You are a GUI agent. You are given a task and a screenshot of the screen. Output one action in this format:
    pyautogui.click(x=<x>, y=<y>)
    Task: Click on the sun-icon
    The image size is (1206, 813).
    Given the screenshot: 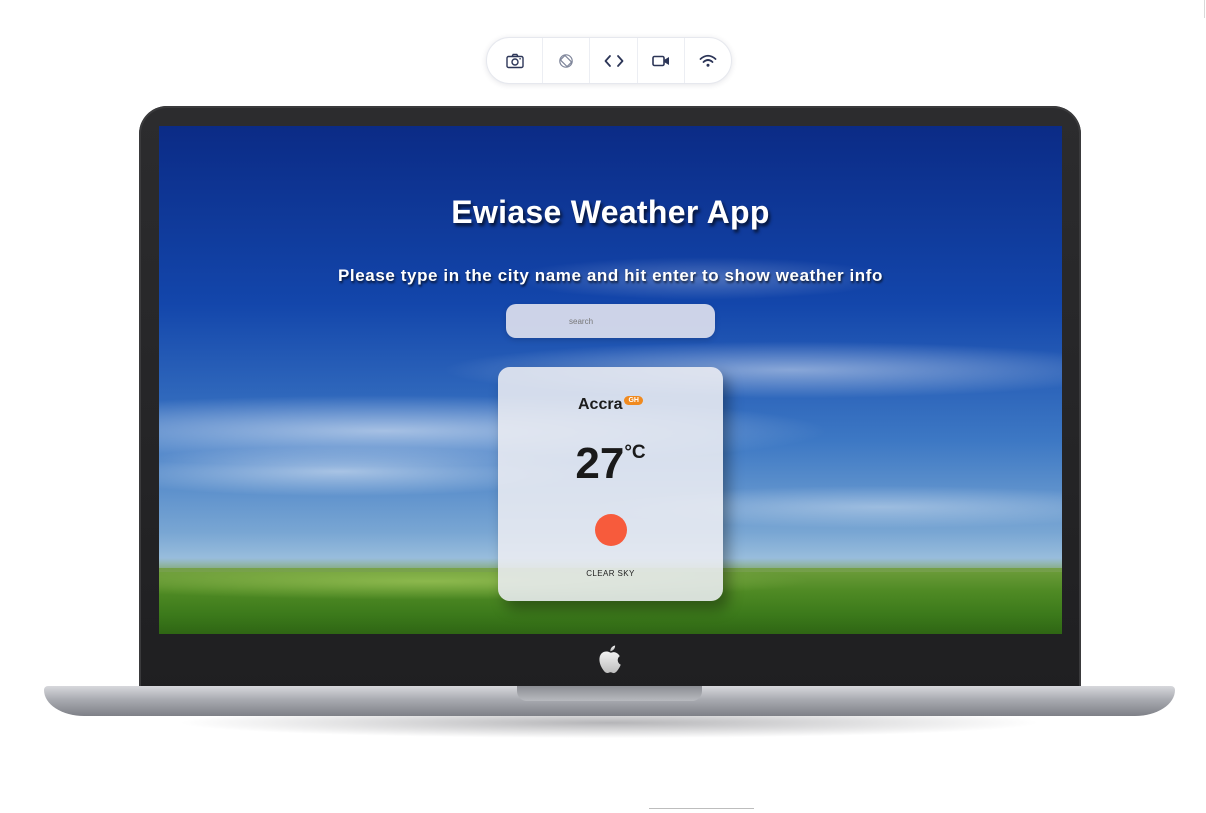 What is the action you would take?
    pyautogui.click(x=611, y=530)
    